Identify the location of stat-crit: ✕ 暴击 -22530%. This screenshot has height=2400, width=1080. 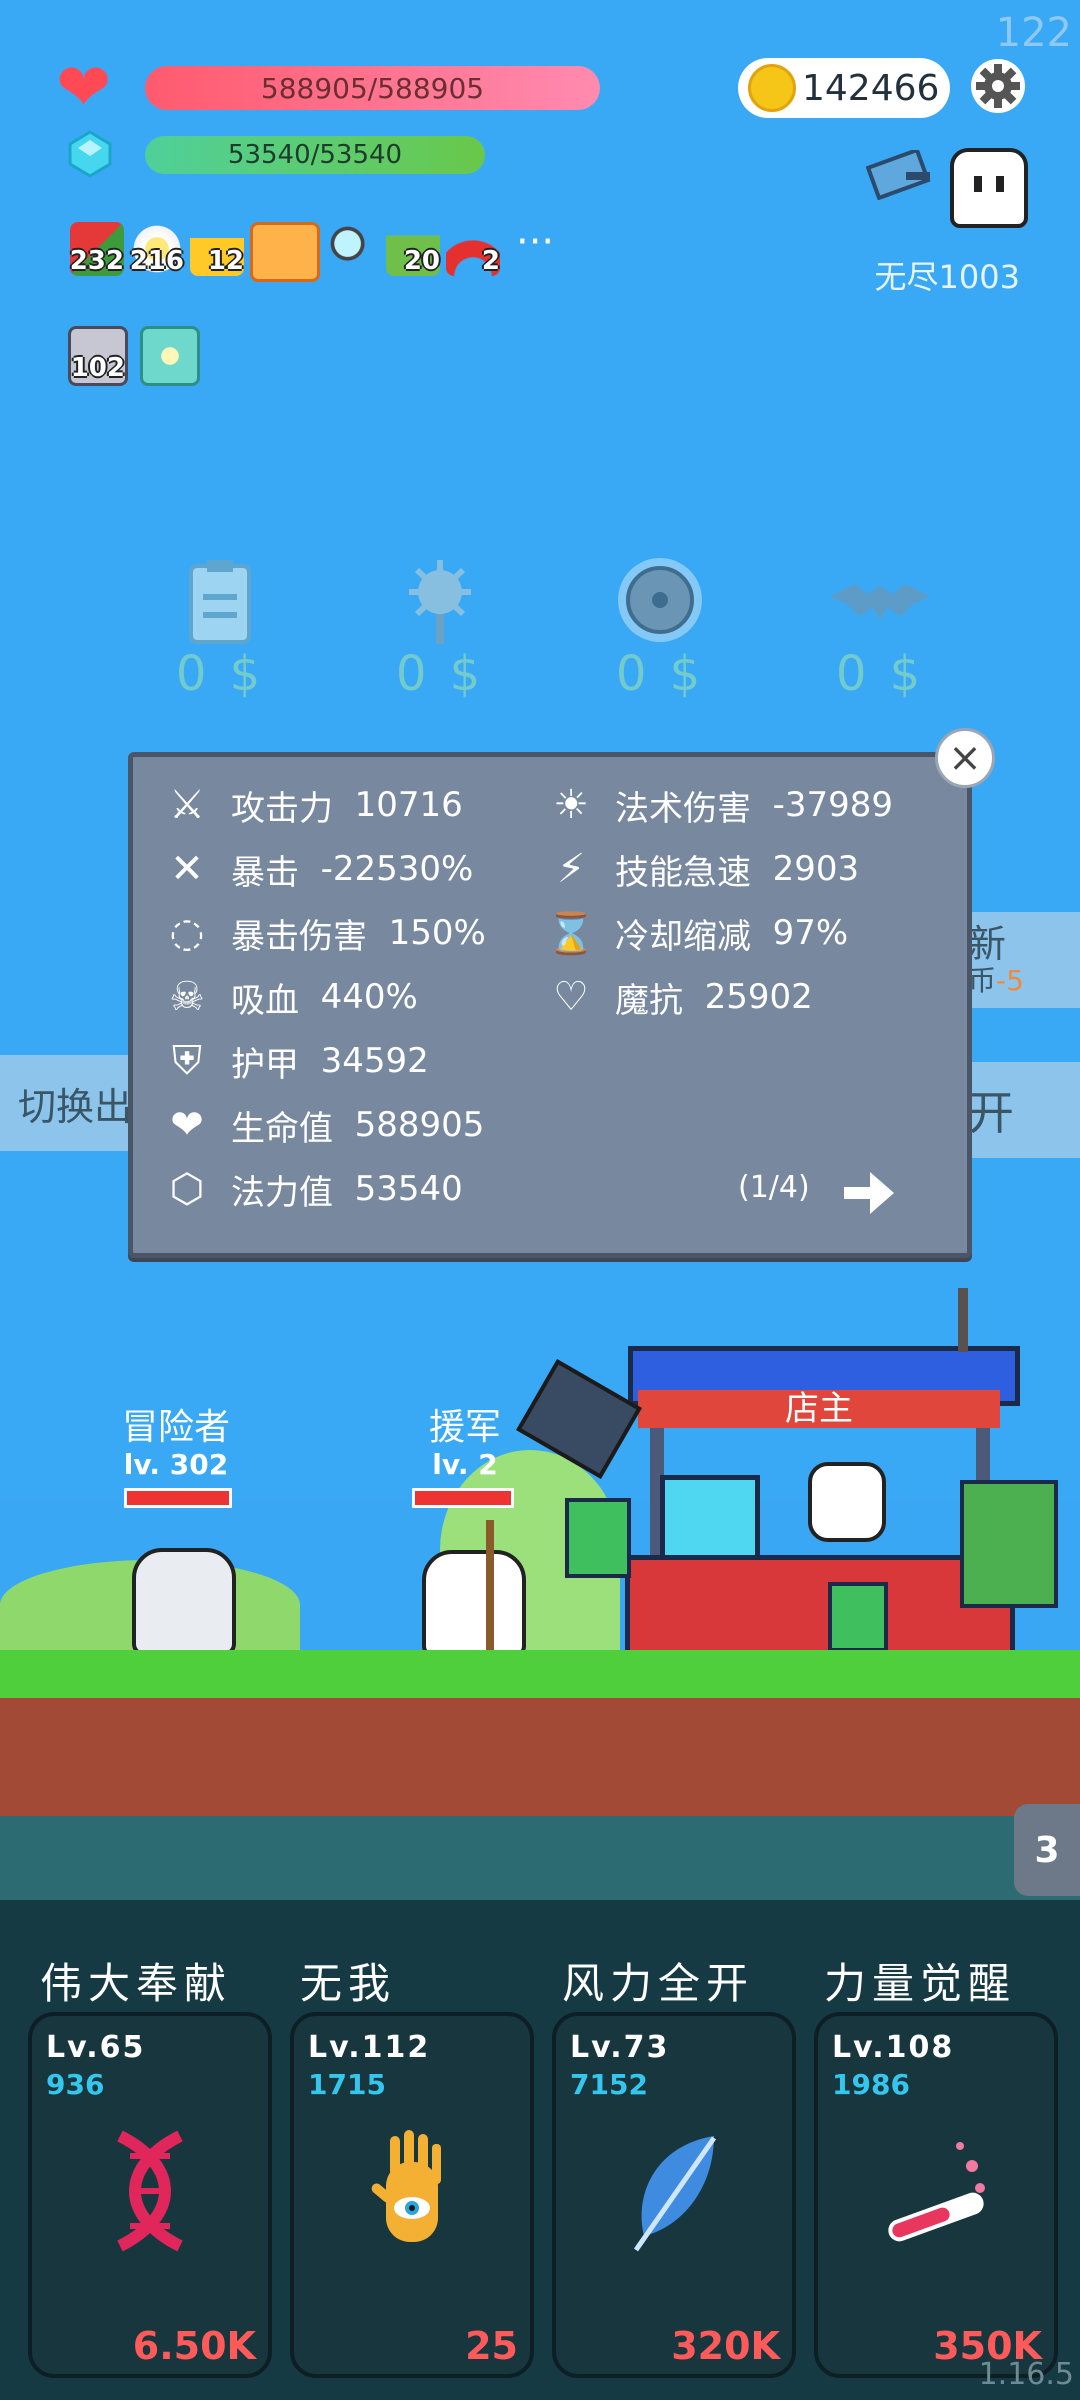
(324, 869).